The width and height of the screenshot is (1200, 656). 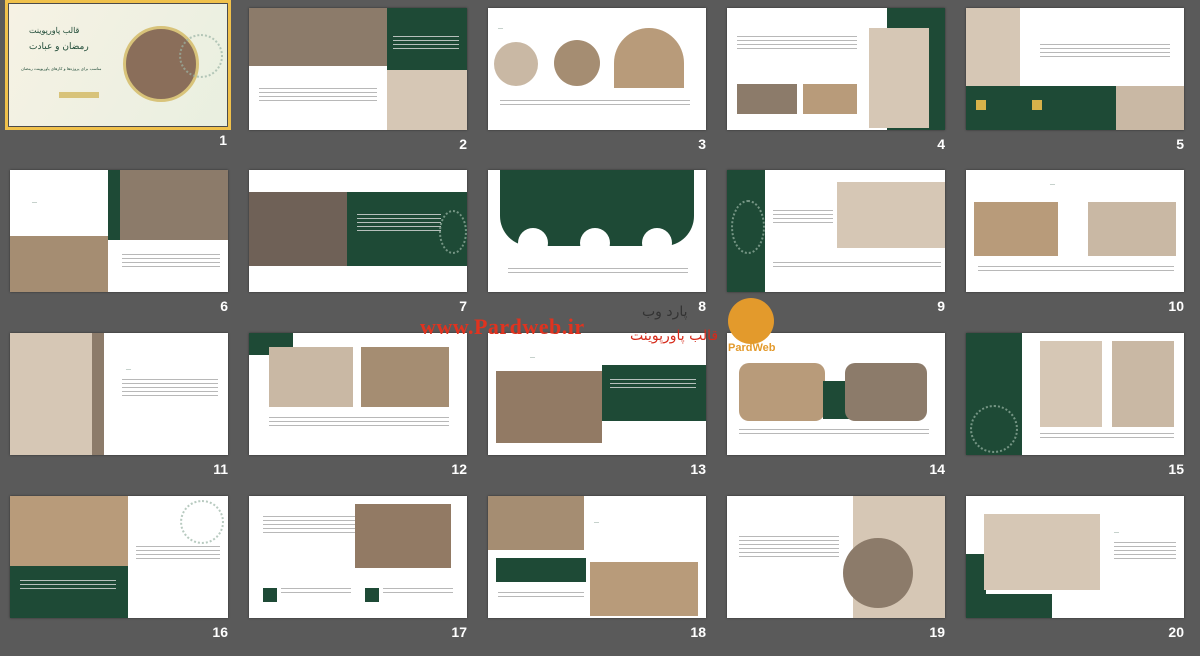 I want to click on slide-11: ―, so click(x=119, y=394).